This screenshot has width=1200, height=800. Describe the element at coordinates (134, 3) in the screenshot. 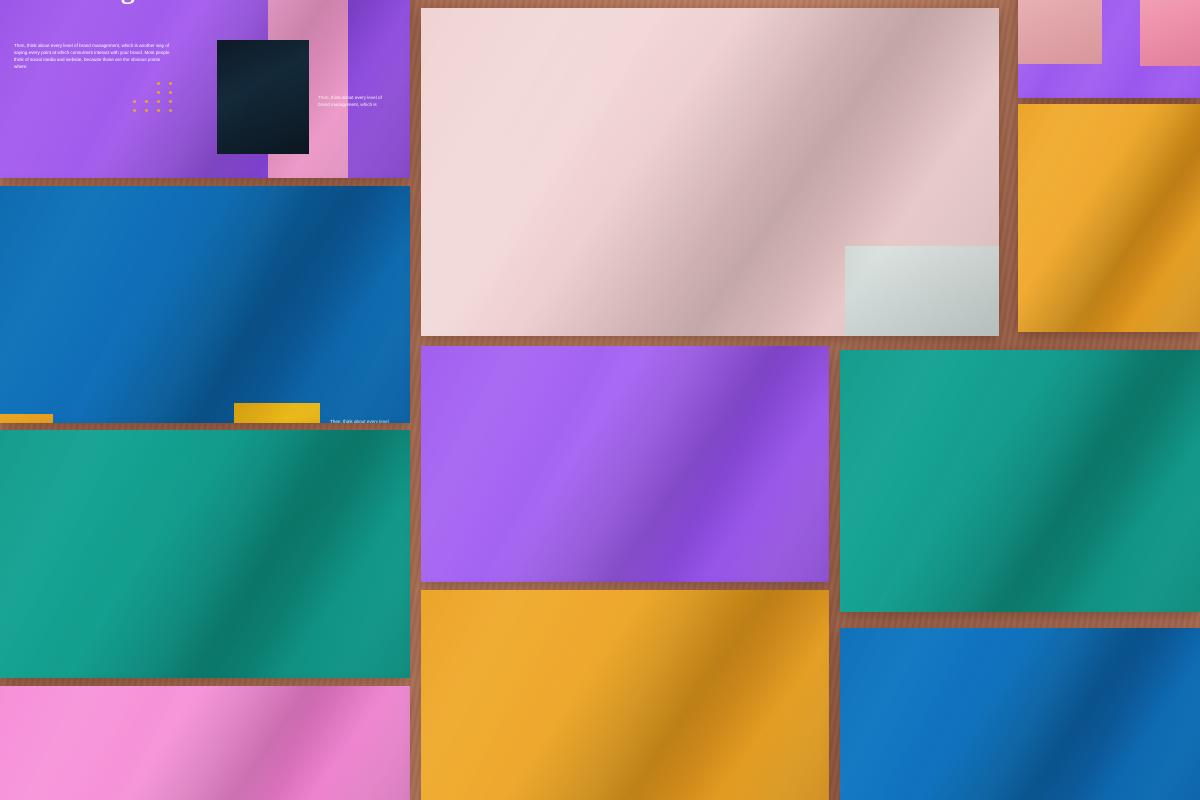

I see `digital-title: Digital` at that location.